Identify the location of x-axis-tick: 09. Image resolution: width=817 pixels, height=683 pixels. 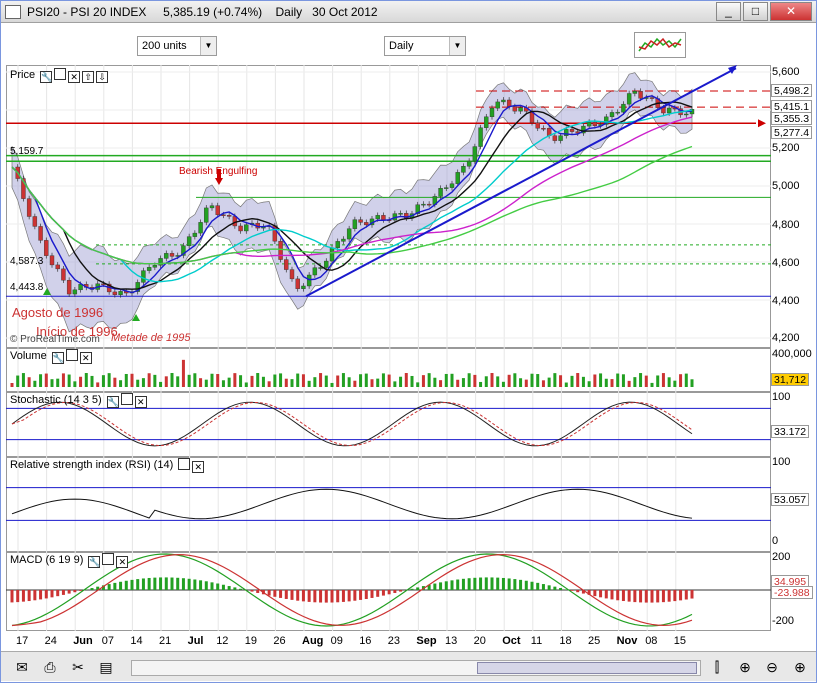
(336, 641).